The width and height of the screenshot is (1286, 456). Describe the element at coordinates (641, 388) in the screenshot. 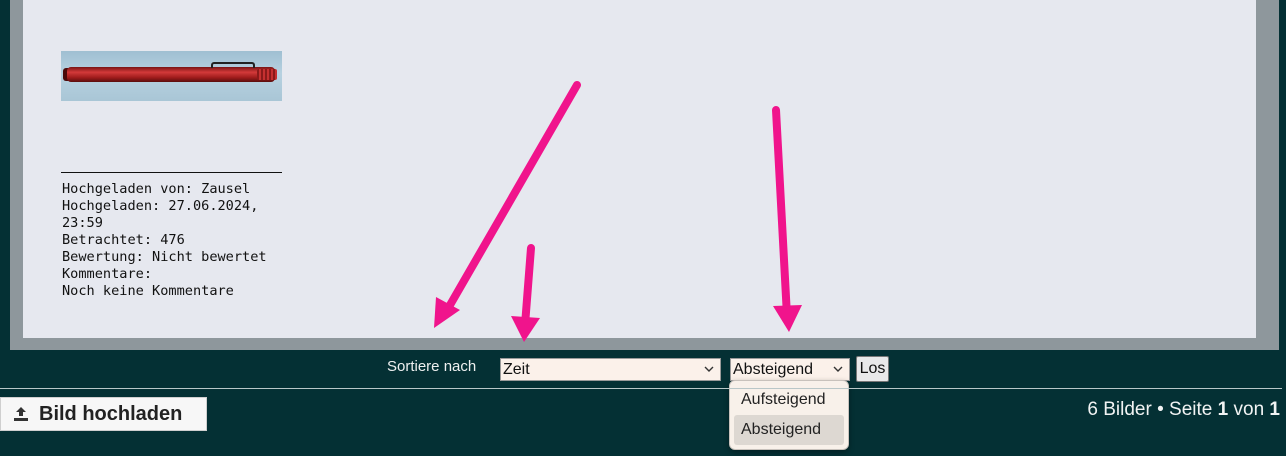

I see `footer-divider` at that location.